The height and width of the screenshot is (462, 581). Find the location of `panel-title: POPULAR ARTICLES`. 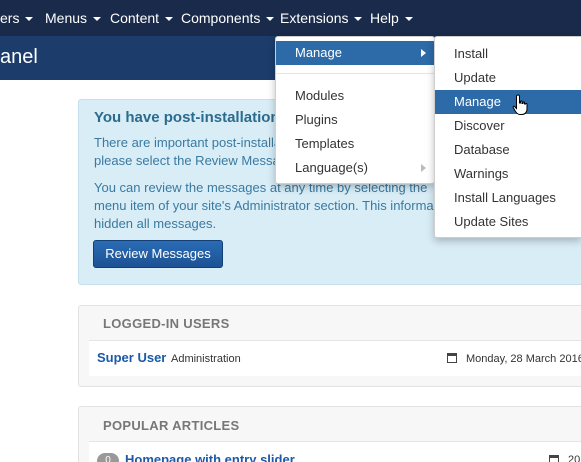

panel-title: POPULAR ARTICLES is located at coordinates (171, 425).